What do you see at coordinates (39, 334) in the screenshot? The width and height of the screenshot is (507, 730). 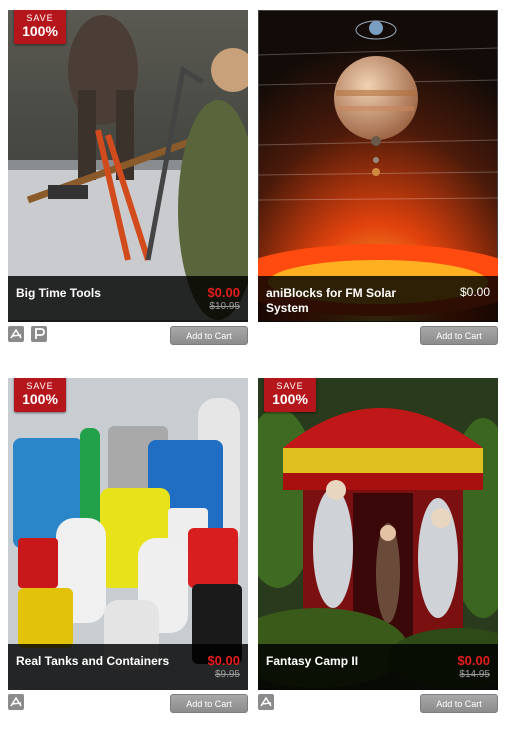 I see `poser-icon` at bounding box center [39, 334].